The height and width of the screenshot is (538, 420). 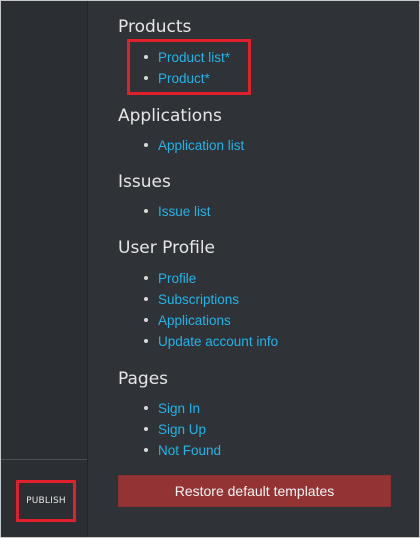 What do you see at coordinates (184, 78) in the screenshot?
I see `link-product: Product*` at bounding box center [184, 78].